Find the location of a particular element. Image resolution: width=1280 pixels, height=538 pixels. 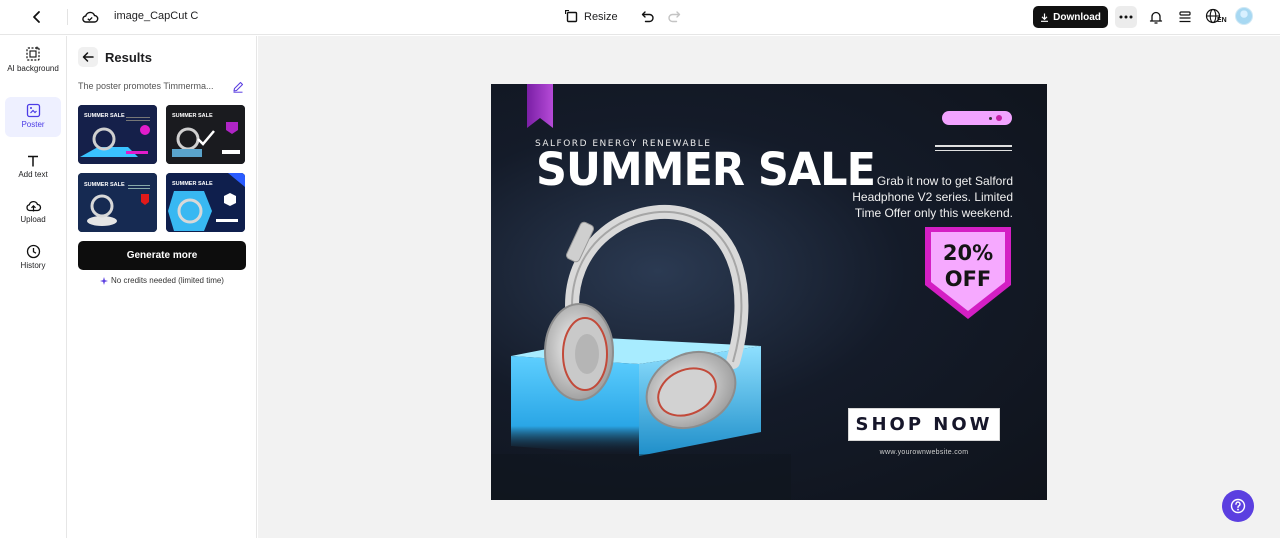

poster-website-url: www.yourownwebsite.com is located at coordinates (924, 452).